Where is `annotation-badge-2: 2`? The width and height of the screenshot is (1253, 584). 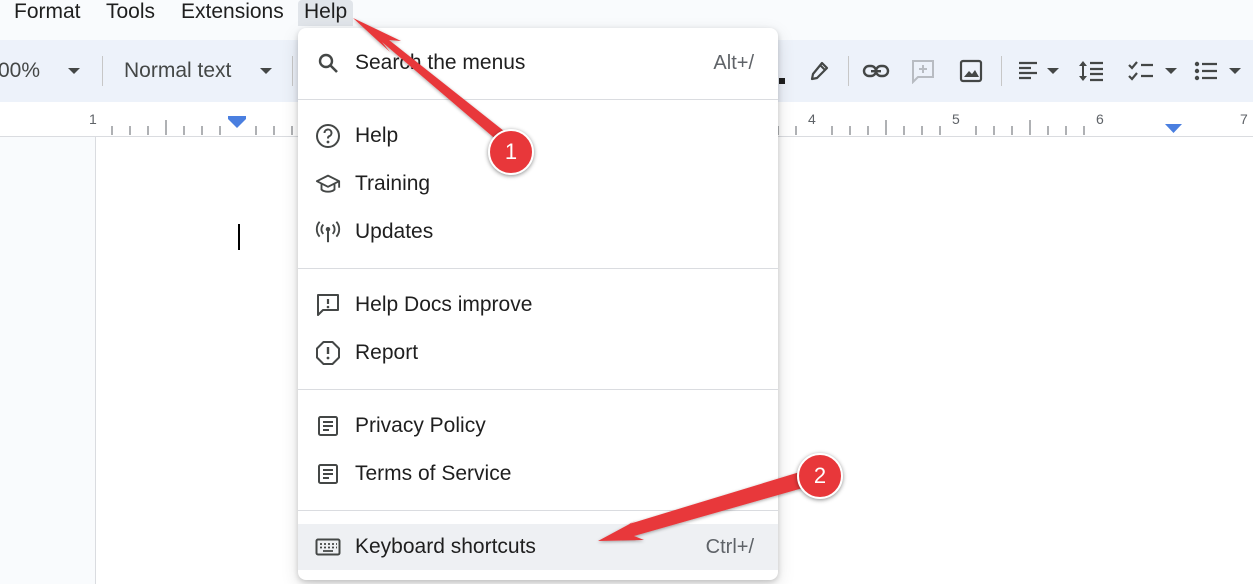 annotation-badge-2: 2 is located at coordinates (820, 476).